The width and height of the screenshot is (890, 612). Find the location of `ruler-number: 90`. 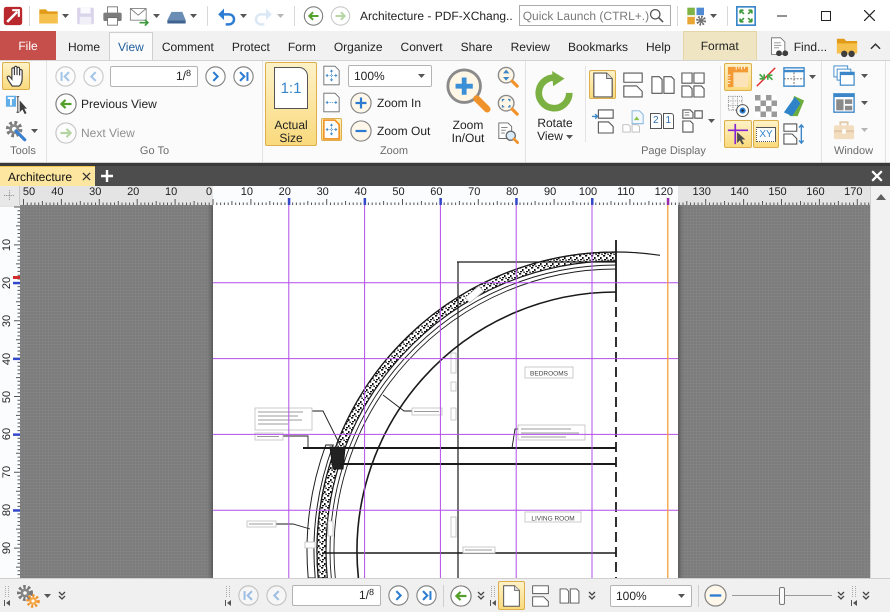

ruler-number: 90 is located at coordinates (550, 192).